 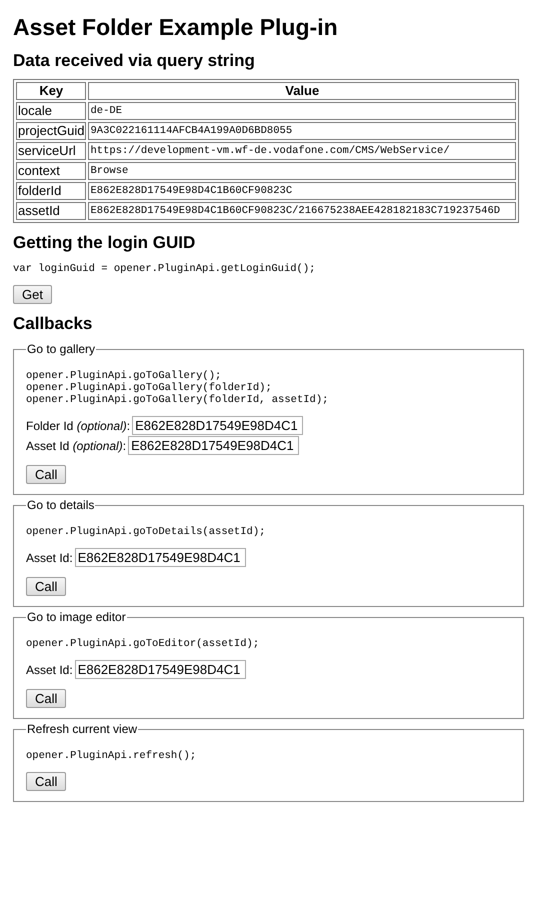 I want to click on group-legend: Go to image editor, so click(x=76, y=617).